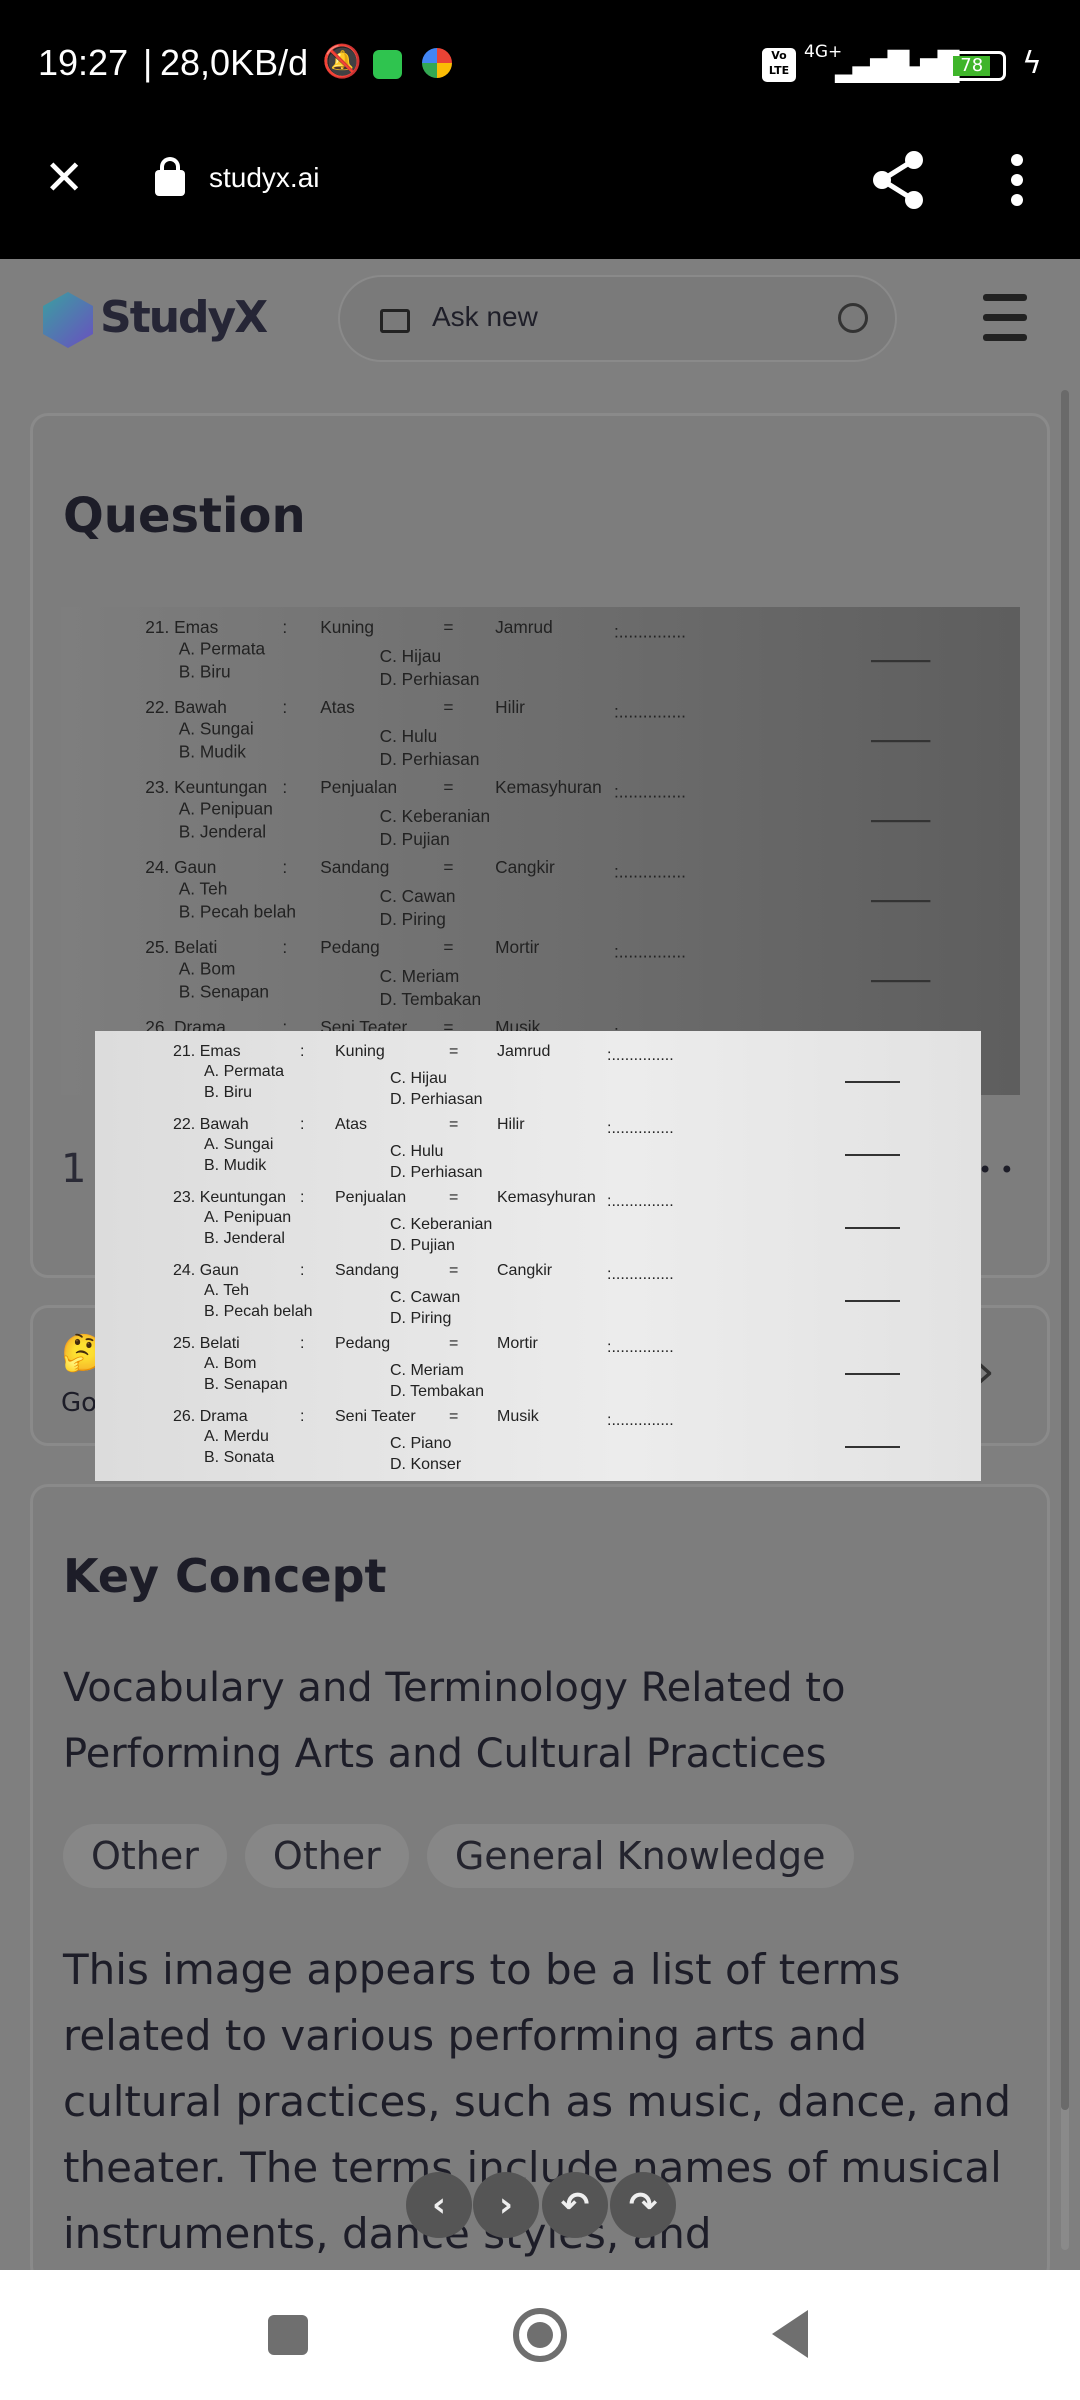 Image resolution: width=1080 pixels, height=2400 pixels. What do you see at coordinates (342, 61) in the screenshot?
I see `bell-off-icon: 🔕` at bounding box center [342, 61].